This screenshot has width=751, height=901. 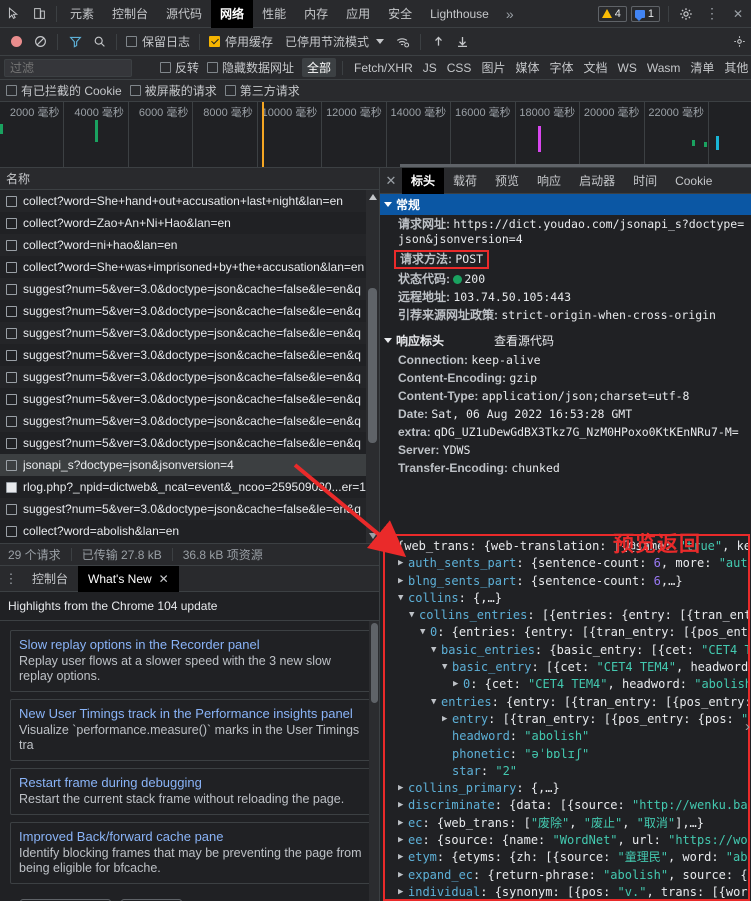 What do you see at coordinates (250, 67) in the screenshot?
I see `hide-data-urls-checkbox: 隐藏数据网址` at bounding box center [250, 67].